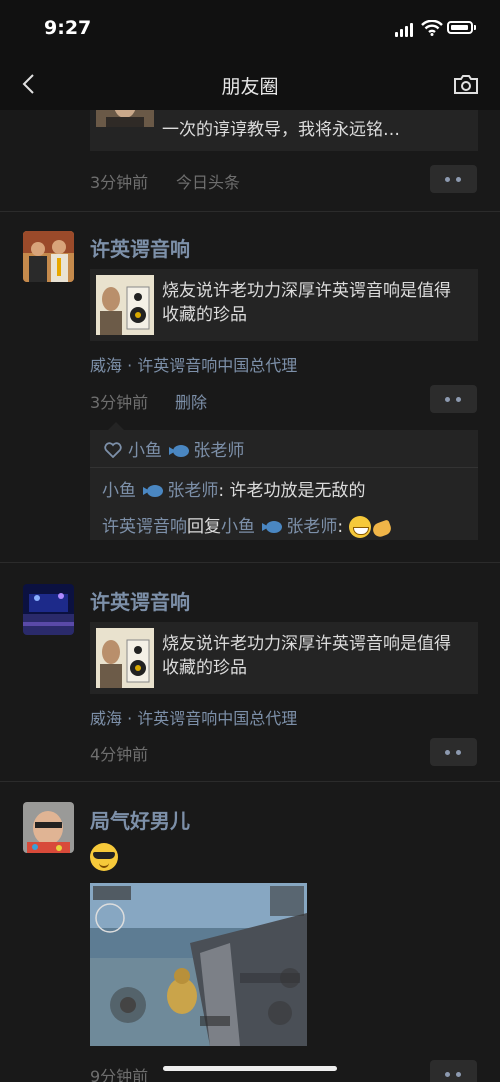  What do you see at coordinates (297, 491) in the screenshot?
I see `comment-text: 许老功放是无敌的` at bounding box center [297, 491].